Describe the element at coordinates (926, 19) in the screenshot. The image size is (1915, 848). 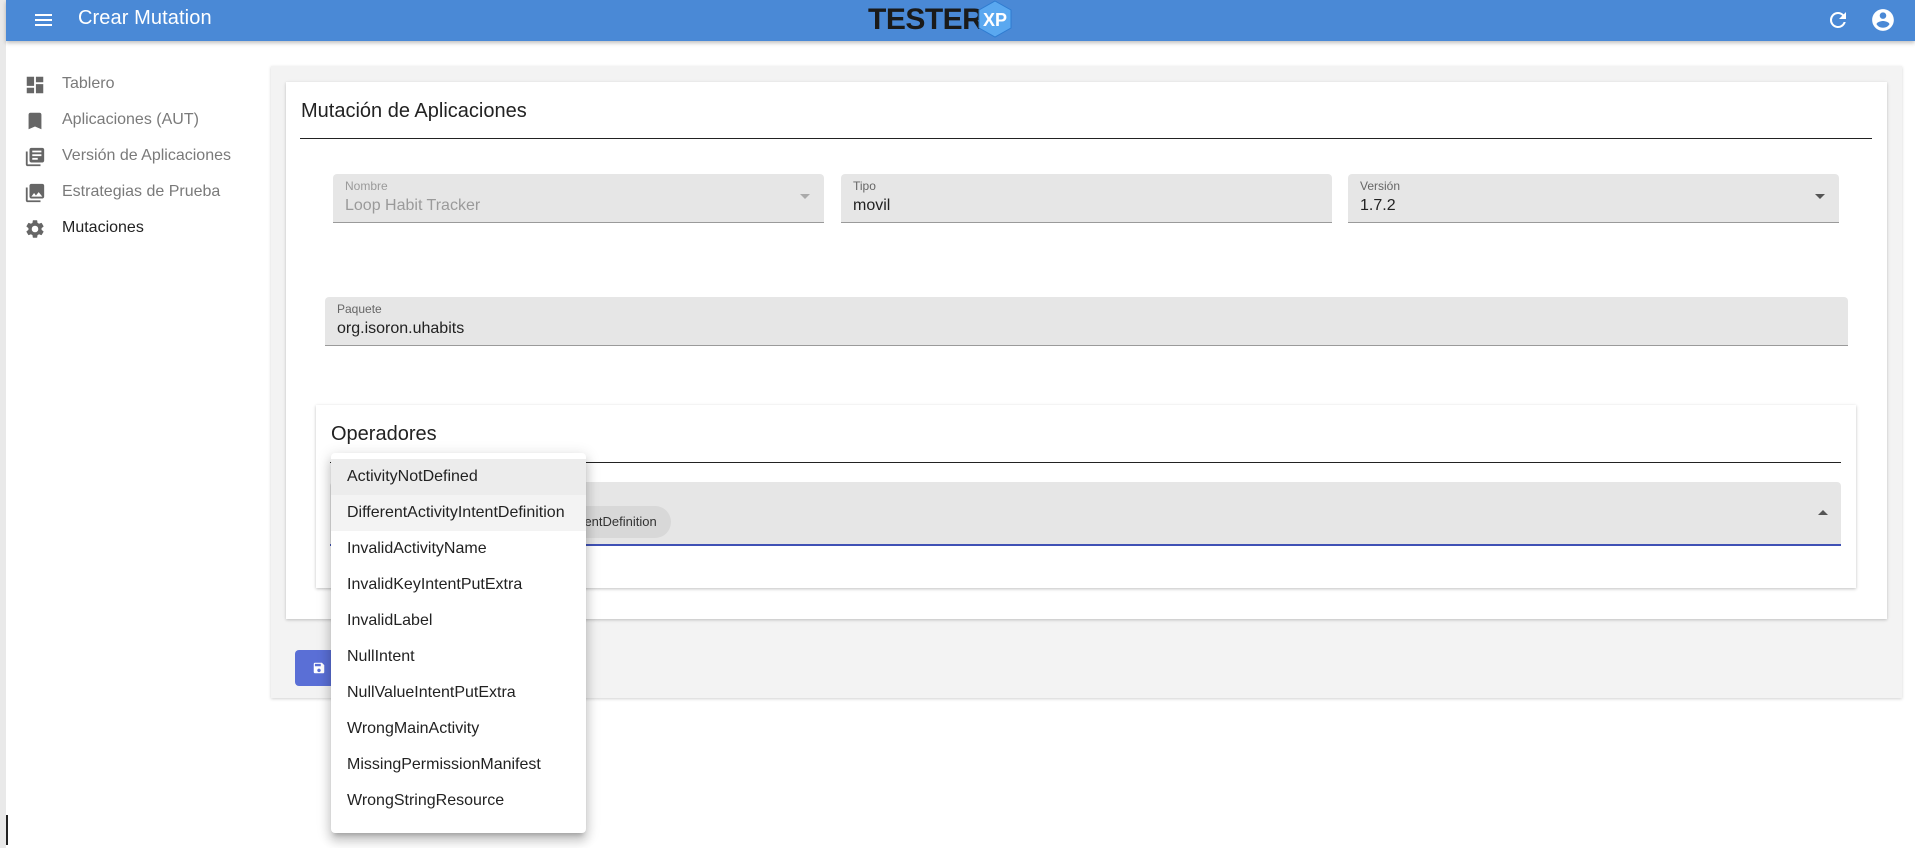
I see `logo-text: TESTER` at that location.